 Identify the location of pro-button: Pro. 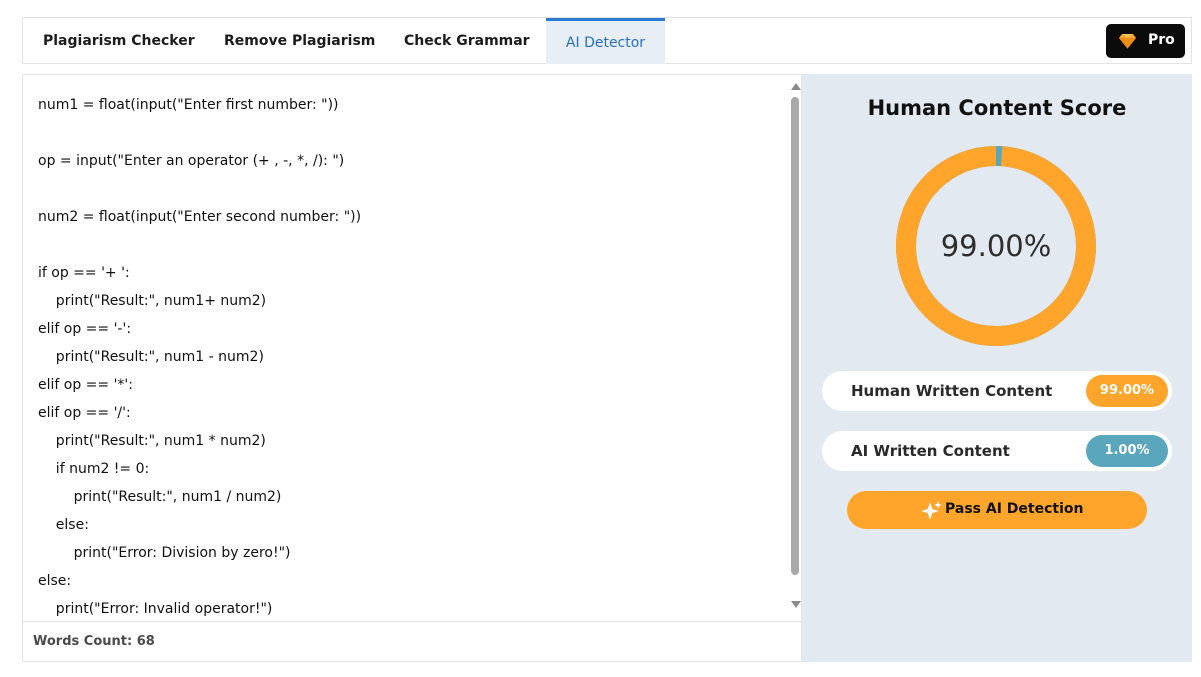
(1145, 41).